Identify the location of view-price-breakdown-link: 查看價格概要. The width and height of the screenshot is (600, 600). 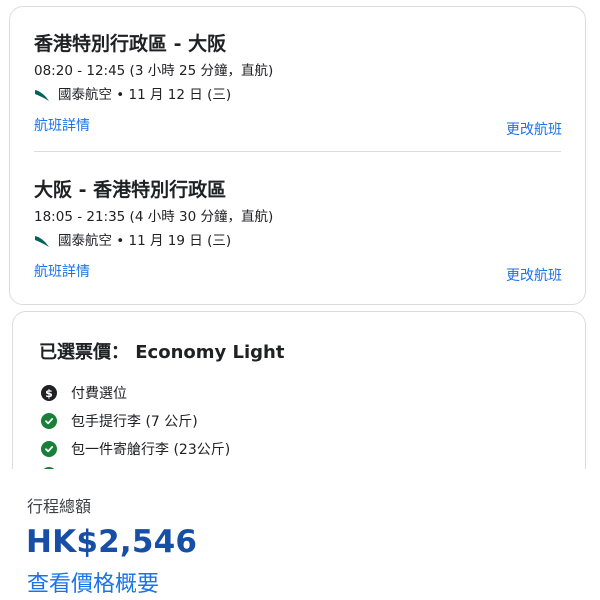
(93, 582).